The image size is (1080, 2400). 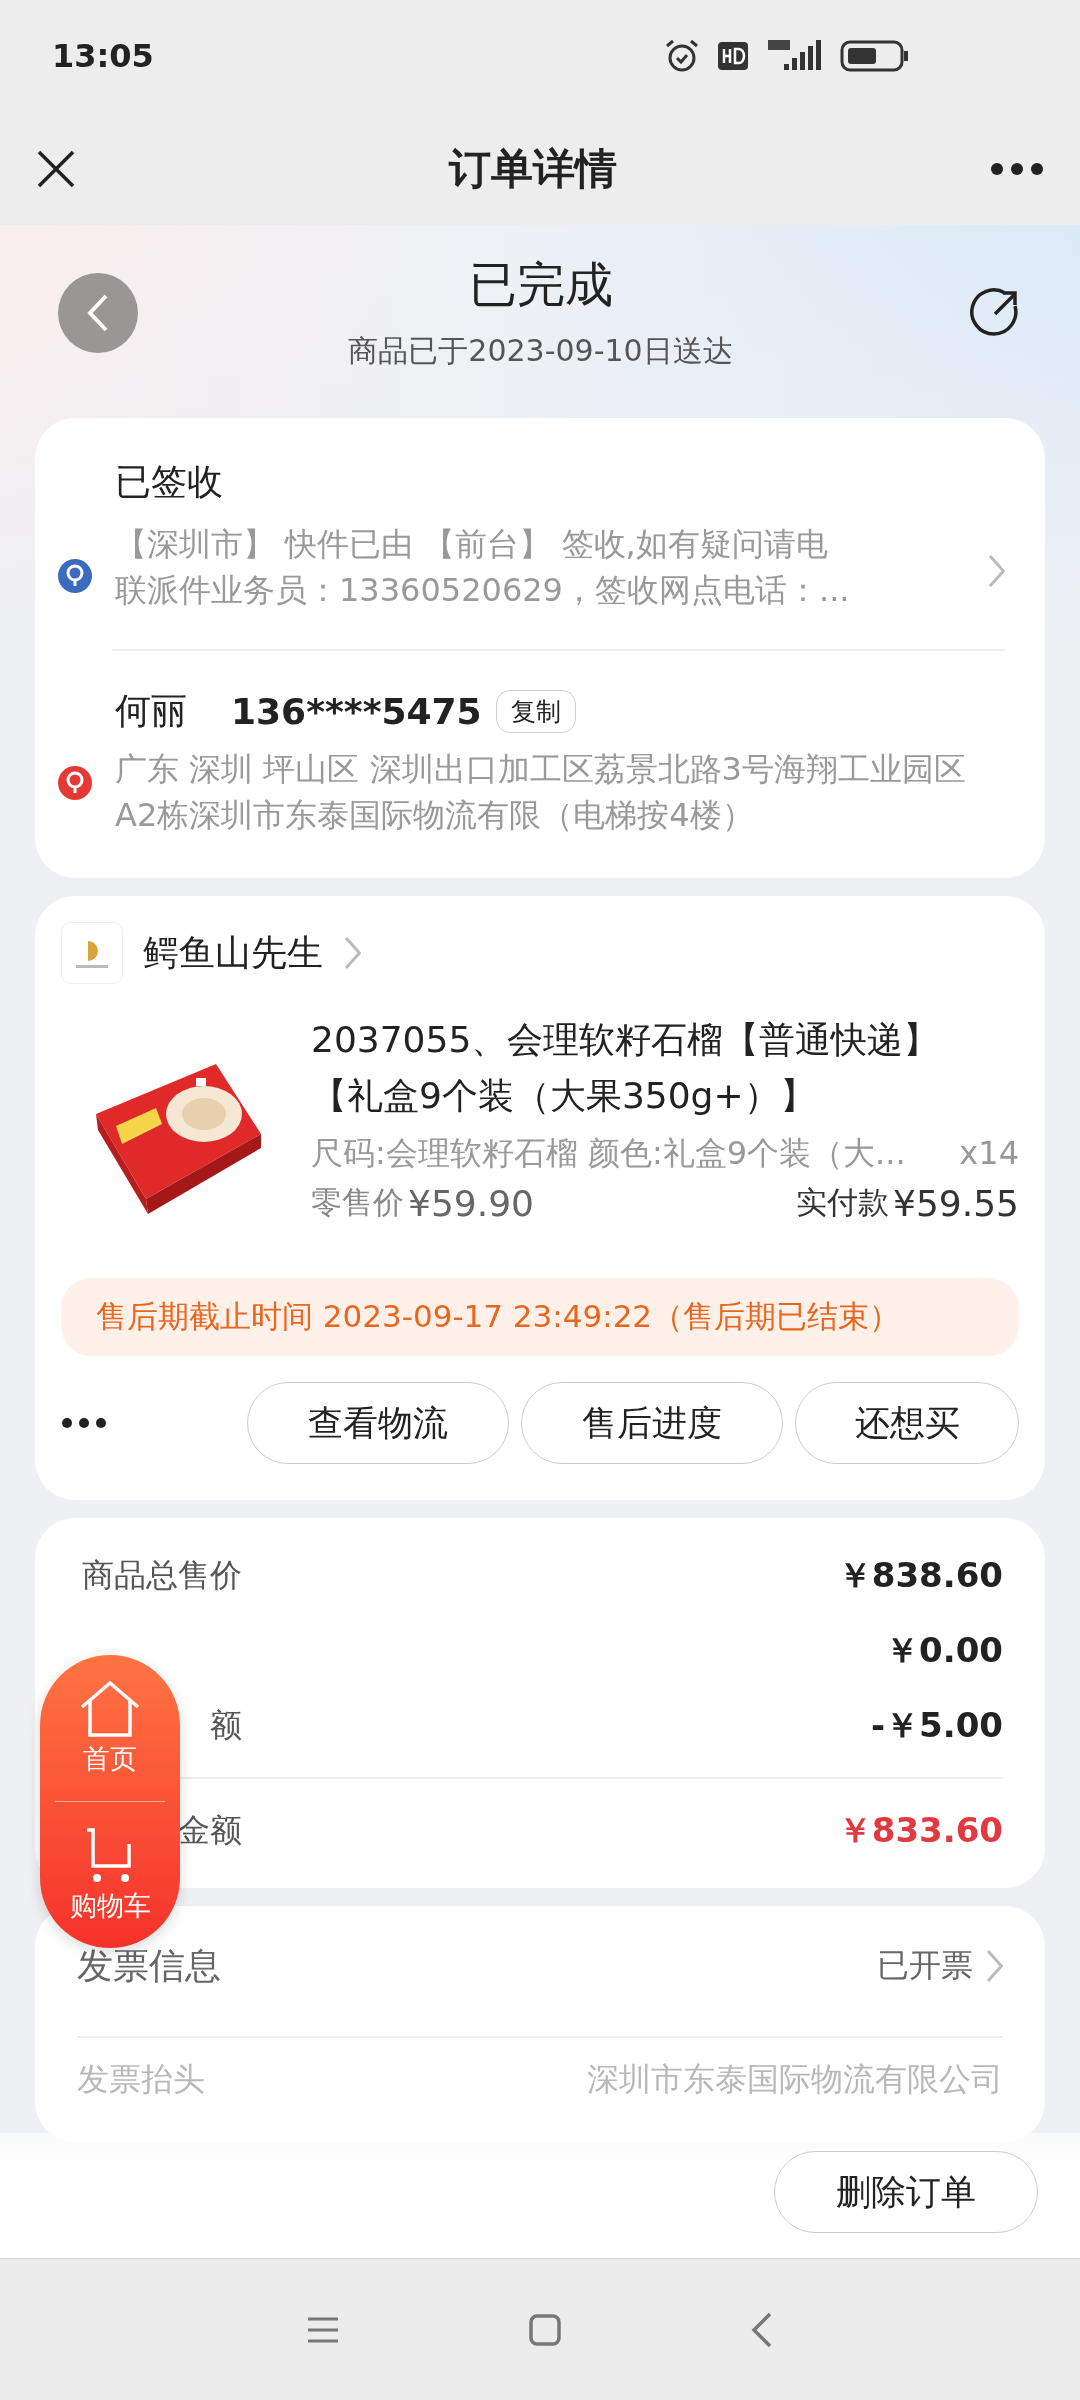 What do you see at coordinates (323, 2329) in the screenshot?
I see `menu-button` at bounding box center [323, 2329].